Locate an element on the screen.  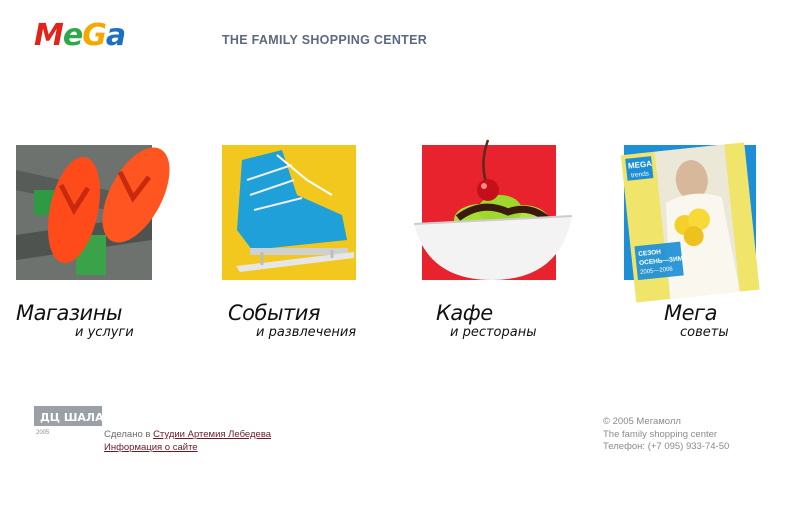
made-by-line: Сделано в Студии Артемия Лебедева is located at coordinates (187, 434).